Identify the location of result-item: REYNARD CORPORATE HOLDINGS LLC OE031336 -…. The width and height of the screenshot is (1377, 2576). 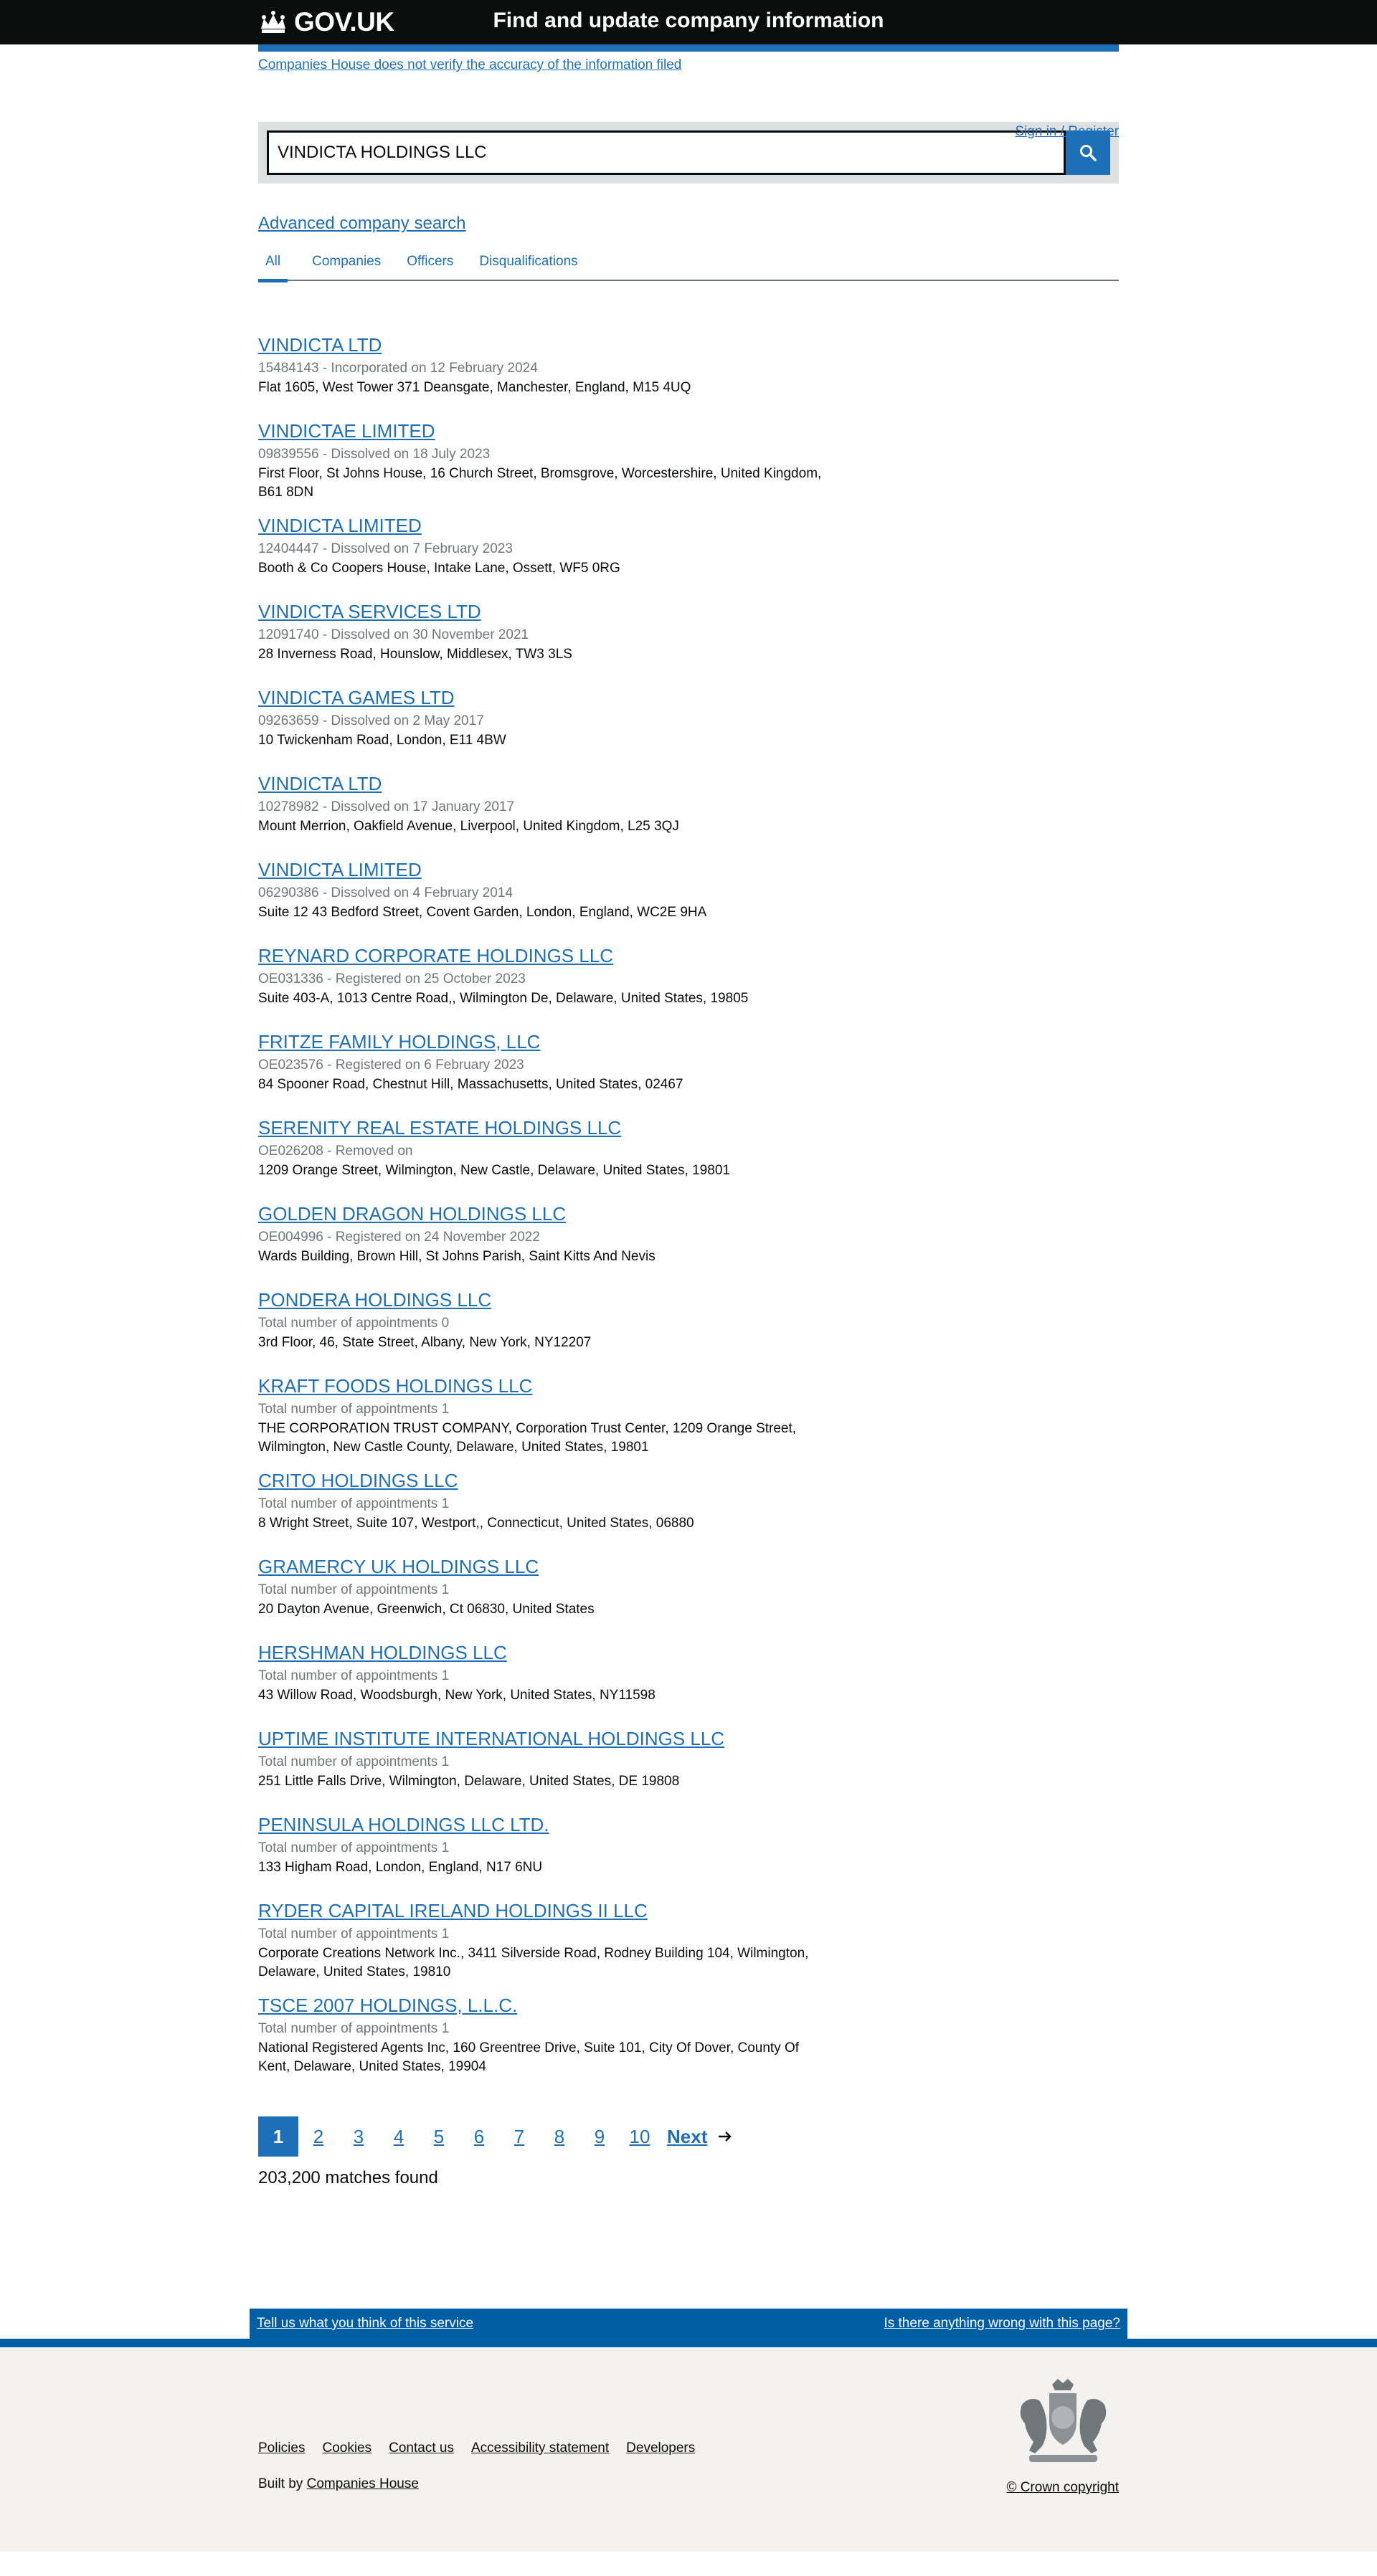
(545, 981).